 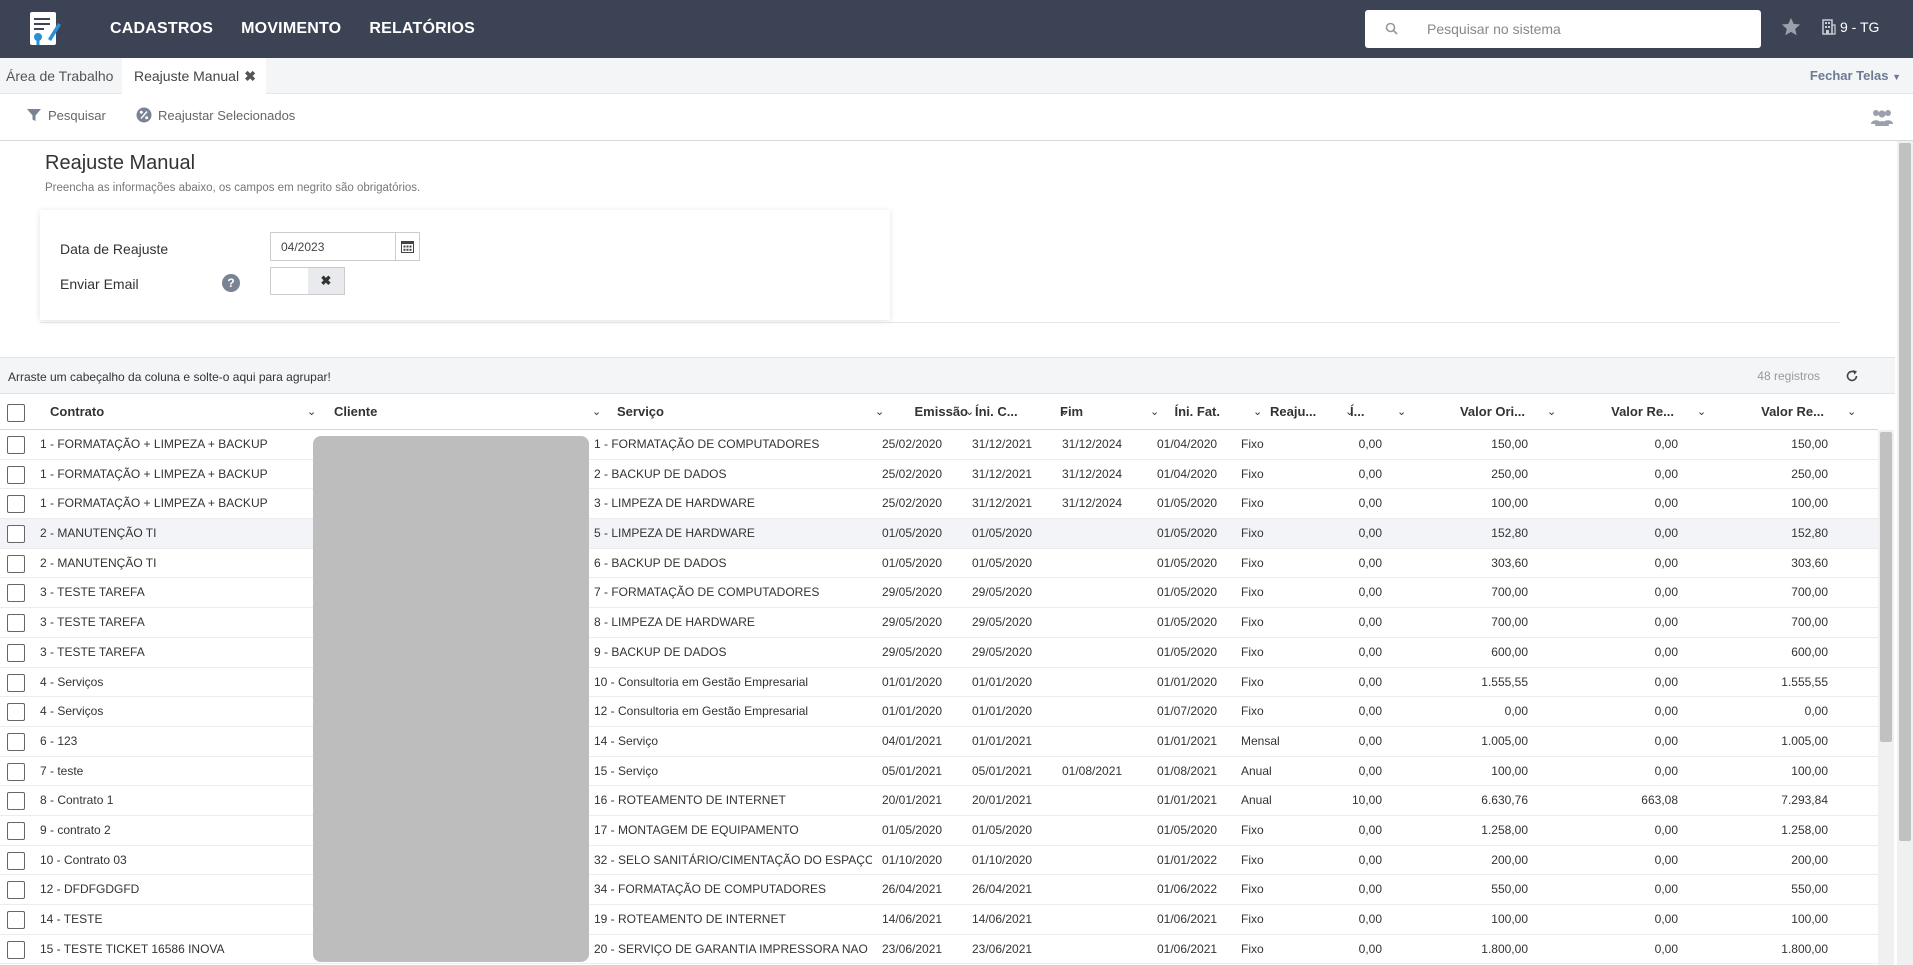 What do you see at coordinates (291, 29) in the screenshot?
I see `menu-movimento: MOVIMENTO` at bounding box center [291, 29].